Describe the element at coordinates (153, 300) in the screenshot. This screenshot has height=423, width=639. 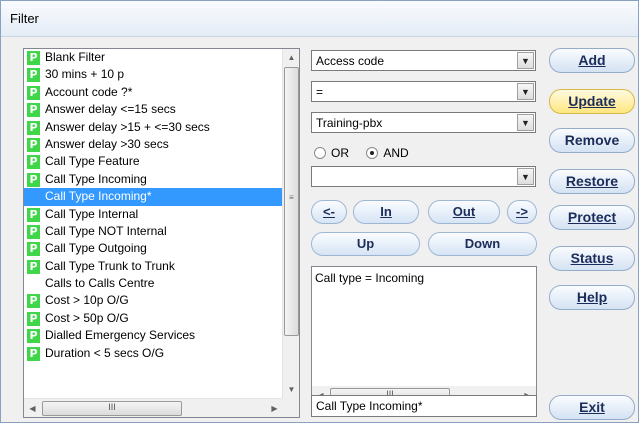
I see `list-item: P Cost > 10p O/G` at that location.